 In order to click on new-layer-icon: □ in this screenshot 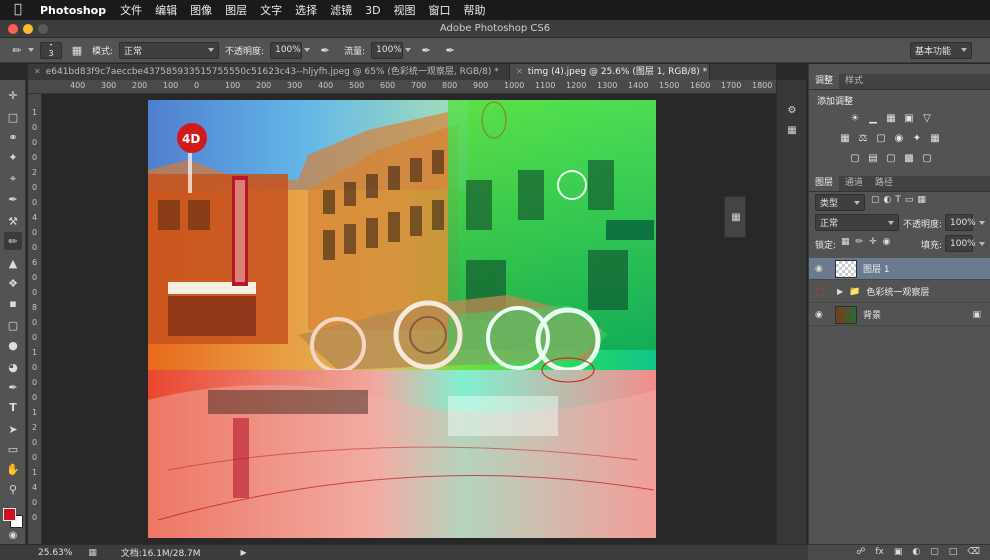, I will do `click(953, 552)`.